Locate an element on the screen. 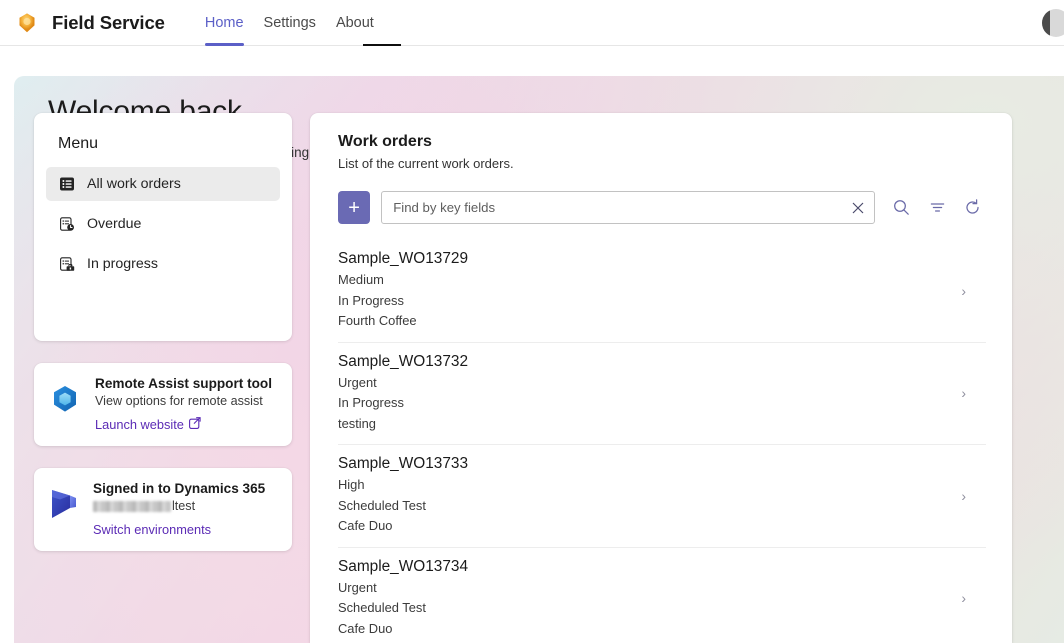 Image resolution: width=1064 pixels, height=643 pixels. work-orders-subtitle: List of the current work orders. is located at coordinates (426, 163).